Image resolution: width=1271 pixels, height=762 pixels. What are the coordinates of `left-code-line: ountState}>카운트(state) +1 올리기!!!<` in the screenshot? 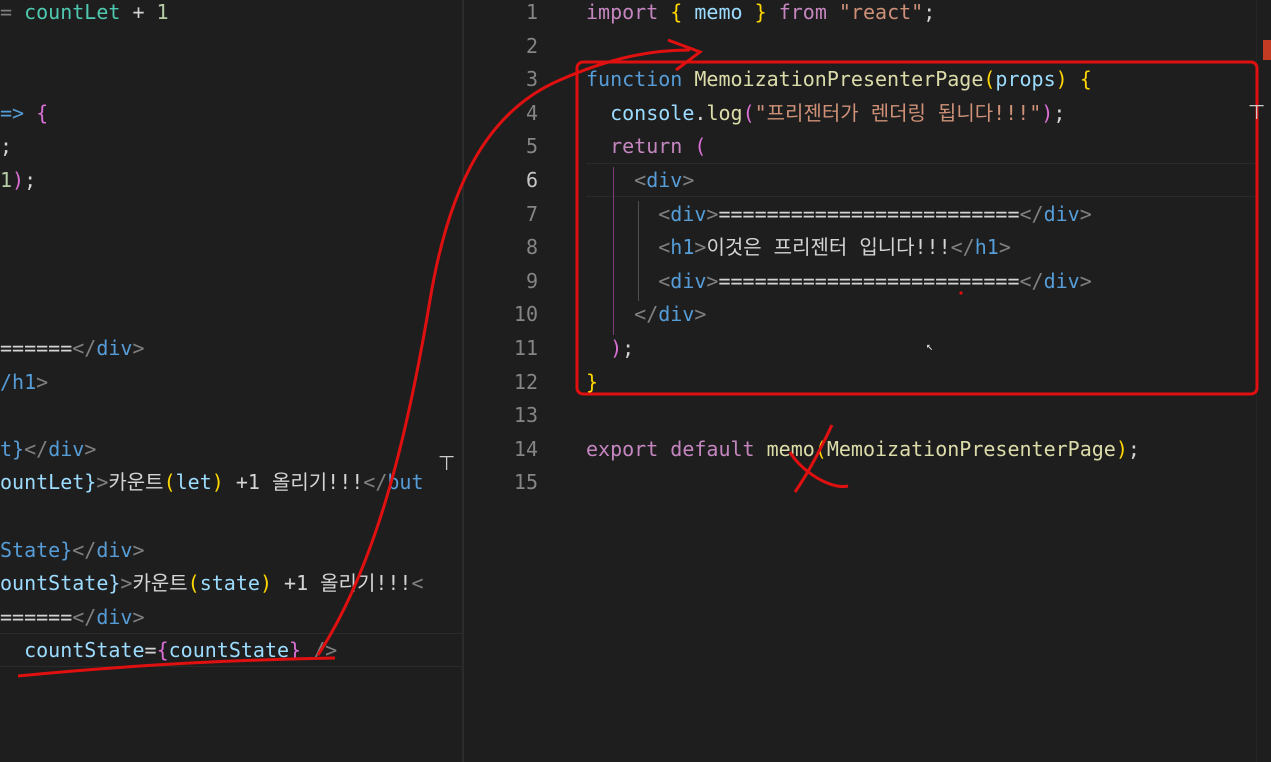 It's located at (212, 583).